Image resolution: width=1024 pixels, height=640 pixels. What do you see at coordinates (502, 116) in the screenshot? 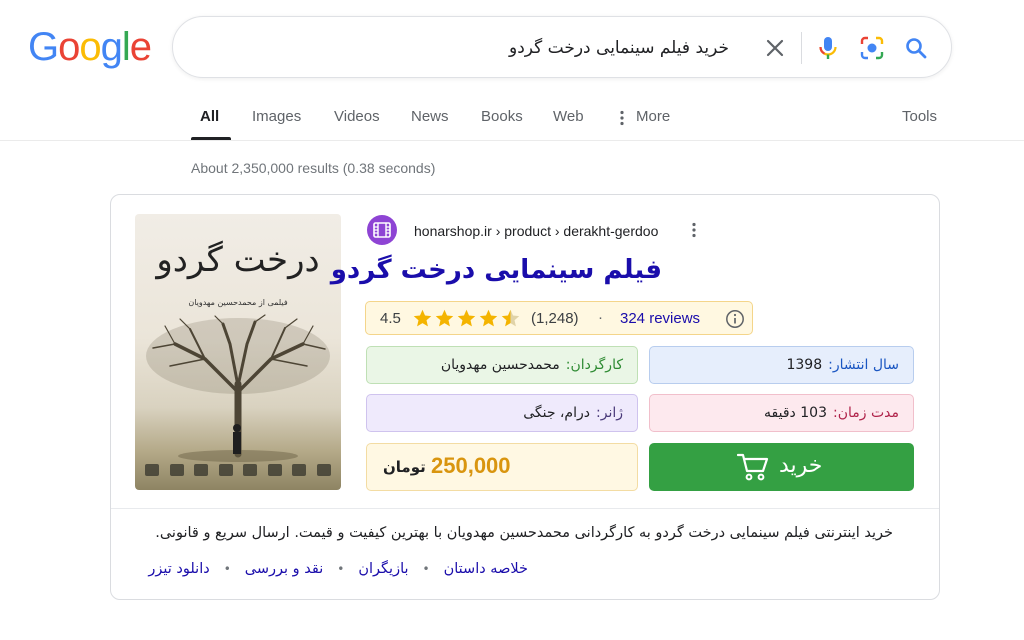
I see `tab-books: Books` at bounding box center [502, 116].